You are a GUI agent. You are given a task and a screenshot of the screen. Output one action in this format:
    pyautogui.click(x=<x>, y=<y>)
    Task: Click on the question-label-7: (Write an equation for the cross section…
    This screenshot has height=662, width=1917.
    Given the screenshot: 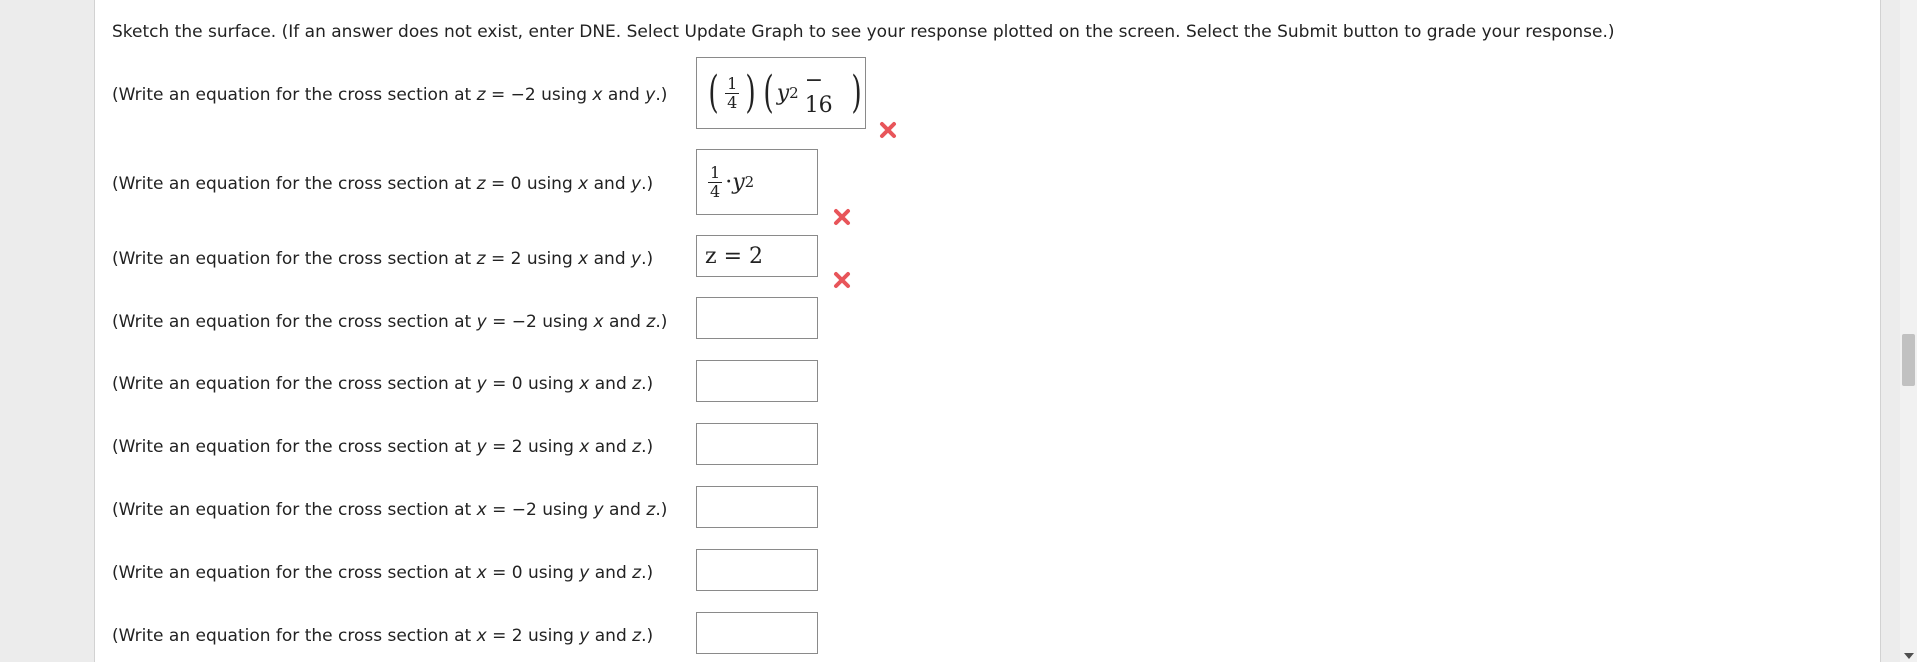 What is the action you would take?
    pyautogui.click(x=390, y=510)
    